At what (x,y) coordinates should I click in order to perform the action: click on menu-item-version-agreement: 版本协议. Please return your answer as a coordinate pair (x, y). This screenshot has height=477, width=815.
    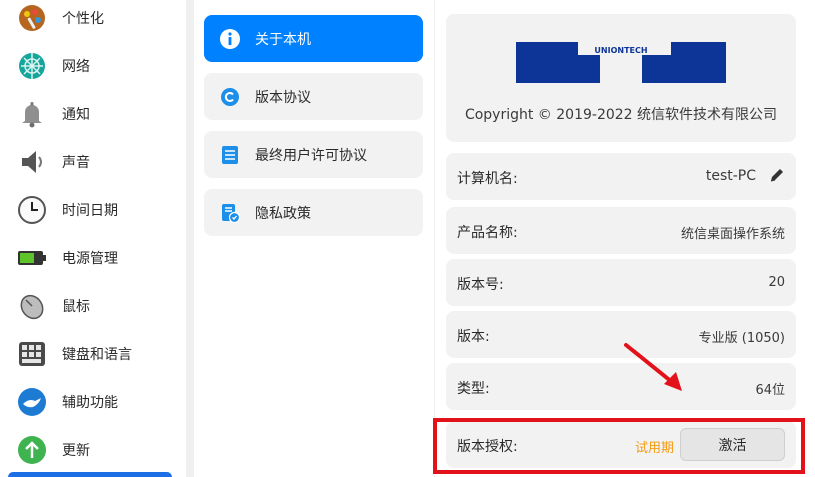
    Looking at the image, I should click on (313, 96).